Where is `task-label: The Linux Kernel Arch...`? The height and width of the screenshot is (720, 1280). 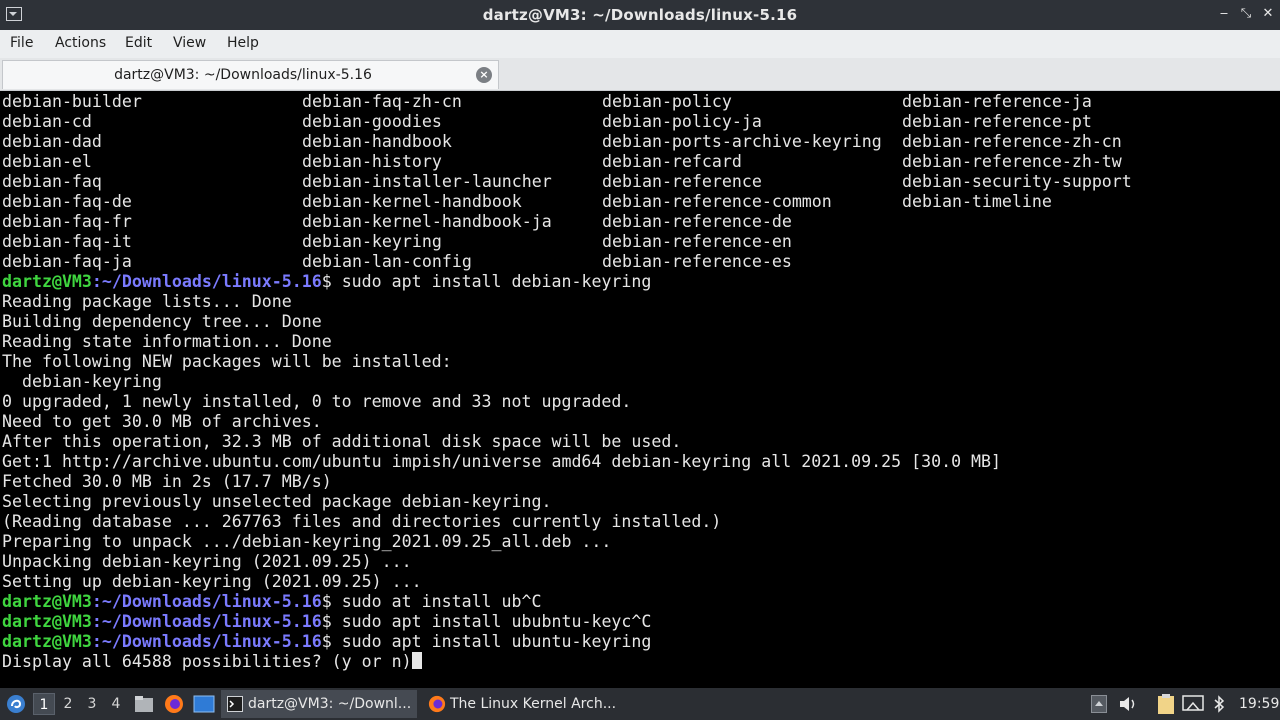 task-label: The Linux Kernel Arch... is located at coordinates (533, 704).